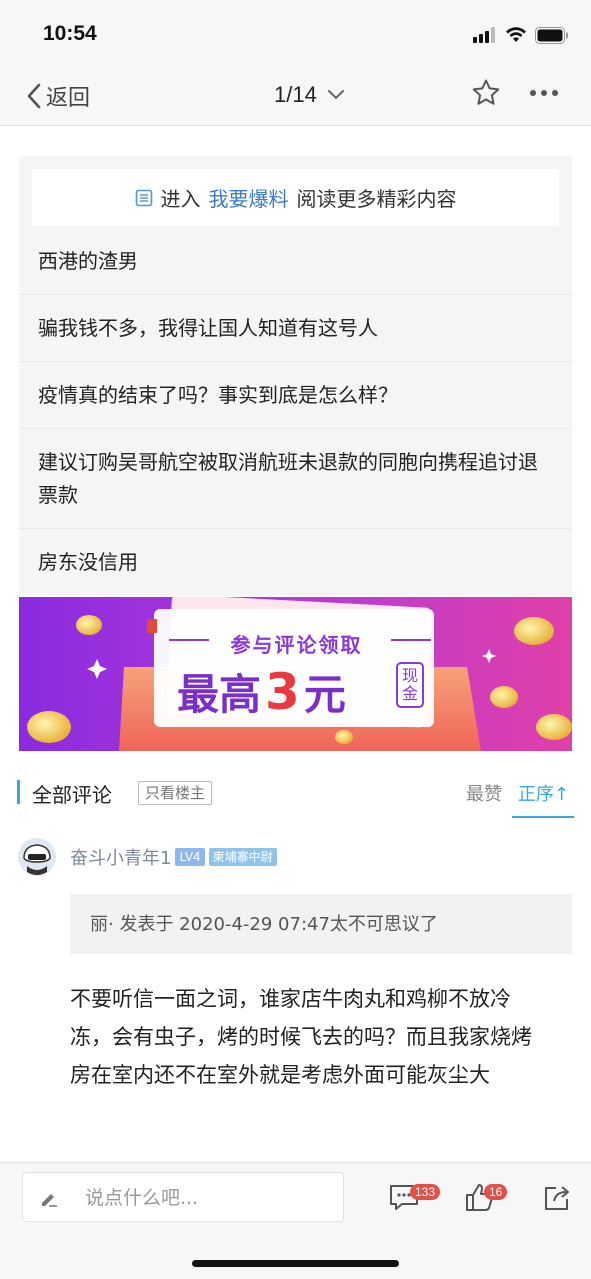  Describe the element at coordinates (484, 793) in the screenshot. I see `sort-by-likes-tab: 最赞` at that location.